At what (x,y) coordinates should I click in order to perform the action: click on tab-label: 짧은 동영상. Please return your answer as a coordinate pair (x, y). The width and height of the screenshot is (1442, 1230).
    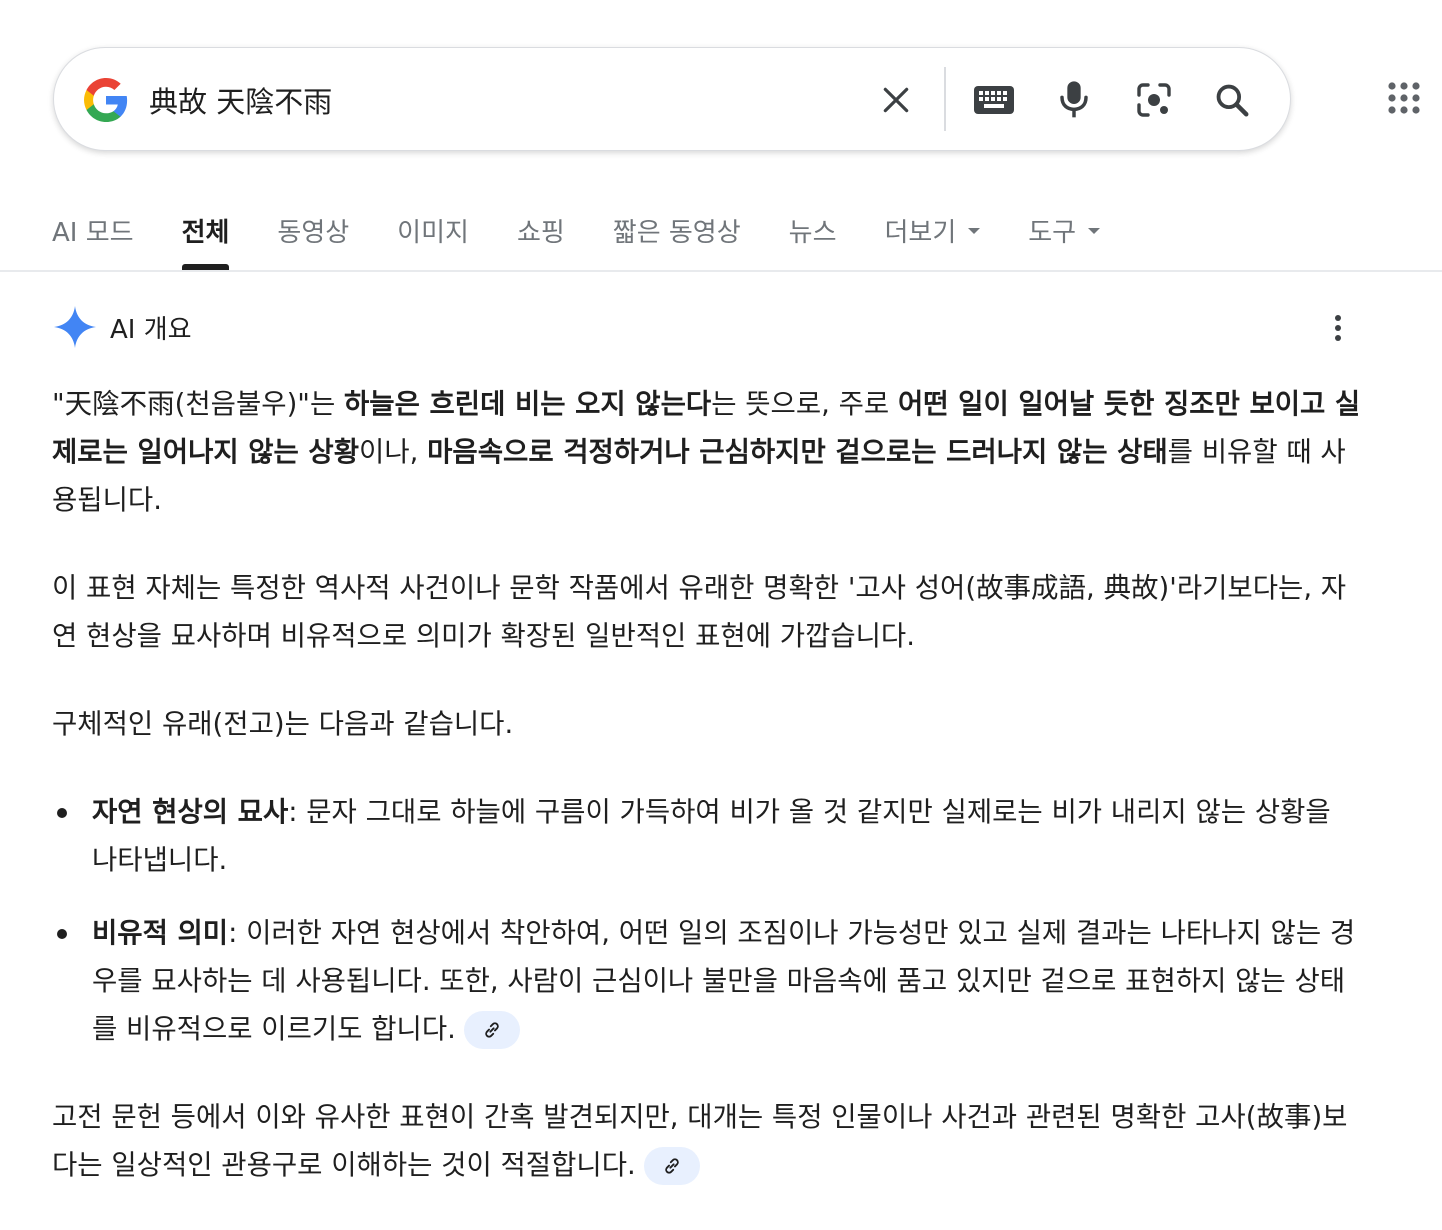
    Looking at the image, I should click on (676, 233).